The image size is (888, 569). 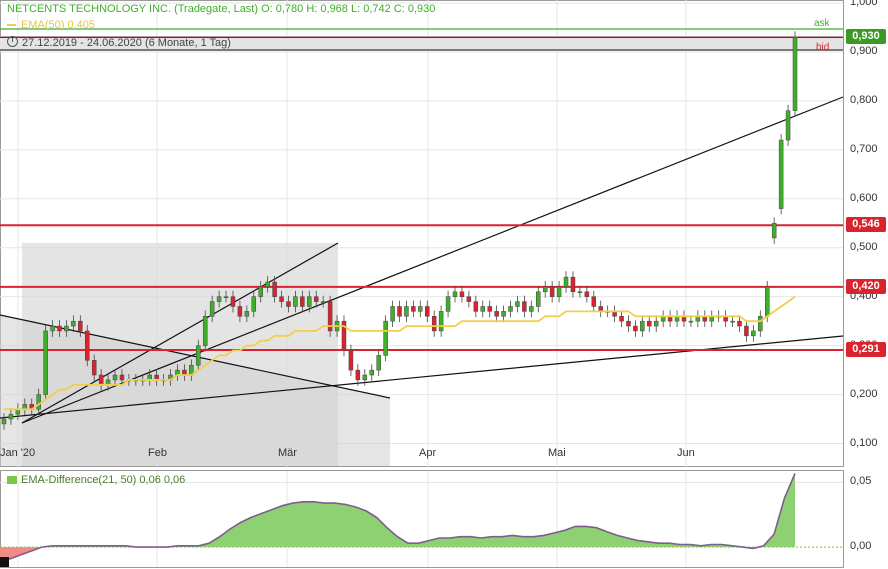 I want to click on y-tick-label: 0,700, so click(x=864, y=148).